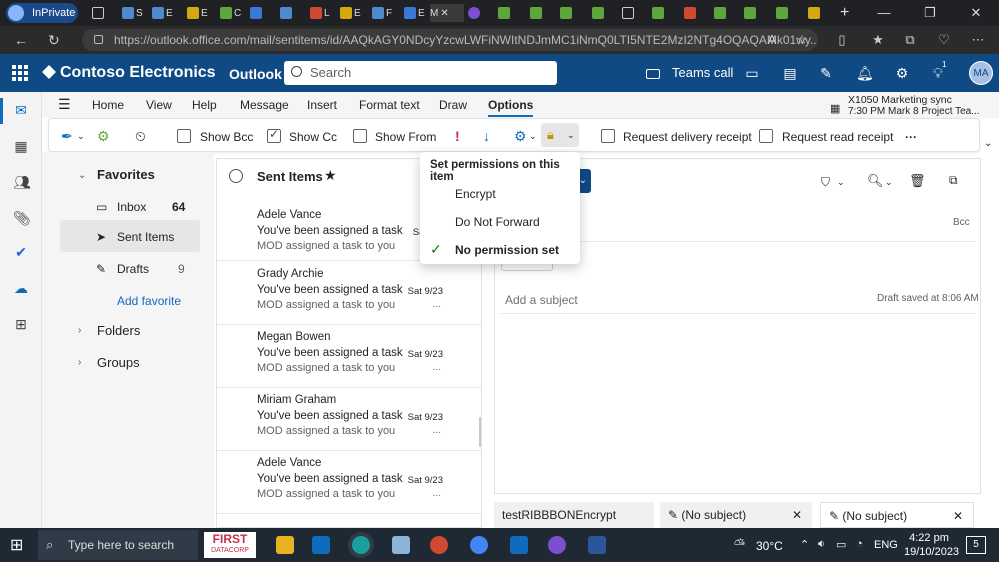  I want to click on teams-call-button: Teams call, so click(702, 72).